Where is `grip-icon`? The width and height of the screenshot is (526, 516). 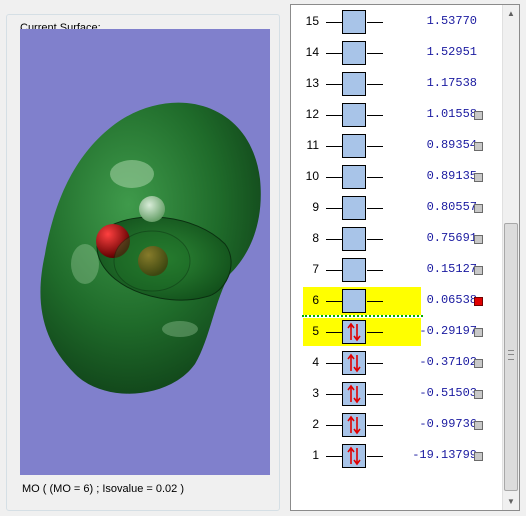 grip-icon is located at coordinates (511, 355).